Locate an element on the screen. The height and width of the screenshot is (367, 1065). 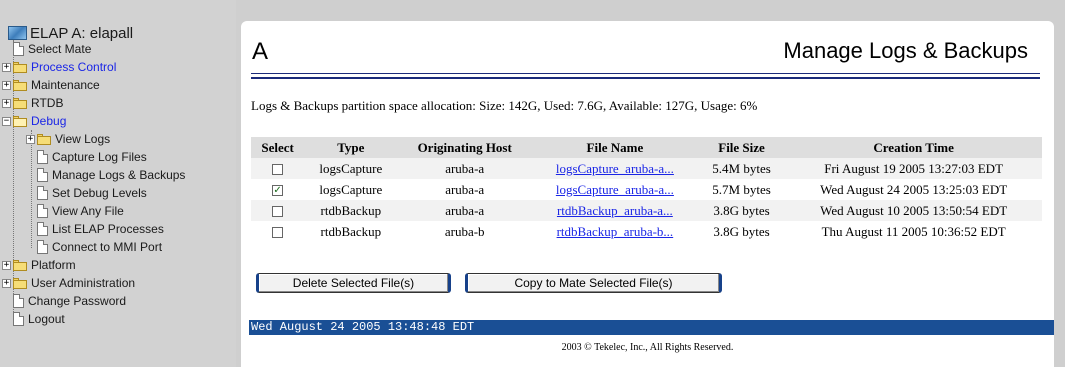
server-icon is located at coordinates (17, 33).